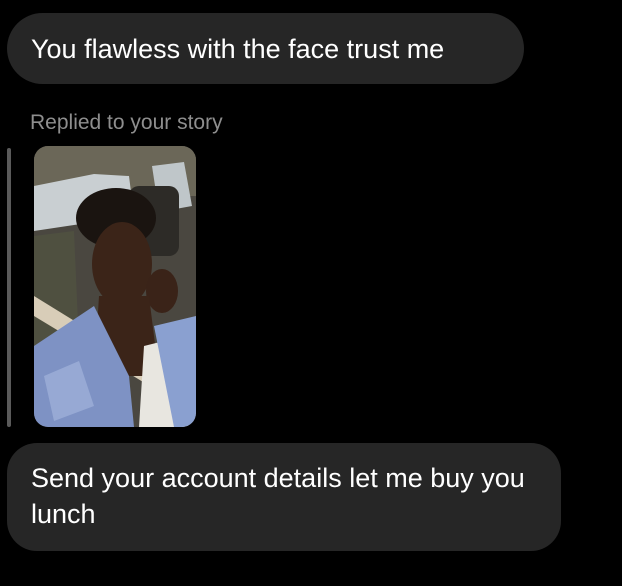 The width and height of the screenshot is (622, 586). Describe the element at coordinates (9, 287) in the screenshot. I see `reply-indicator-bar` at that location.